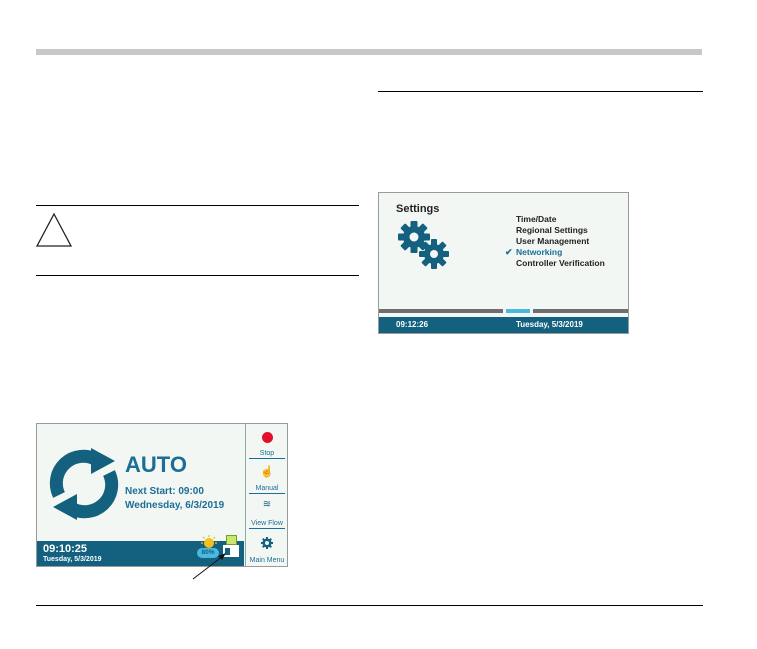 The width and height of the screenshot is (757, 649). I want to click on settings-title: Settings, so click(418, 209).